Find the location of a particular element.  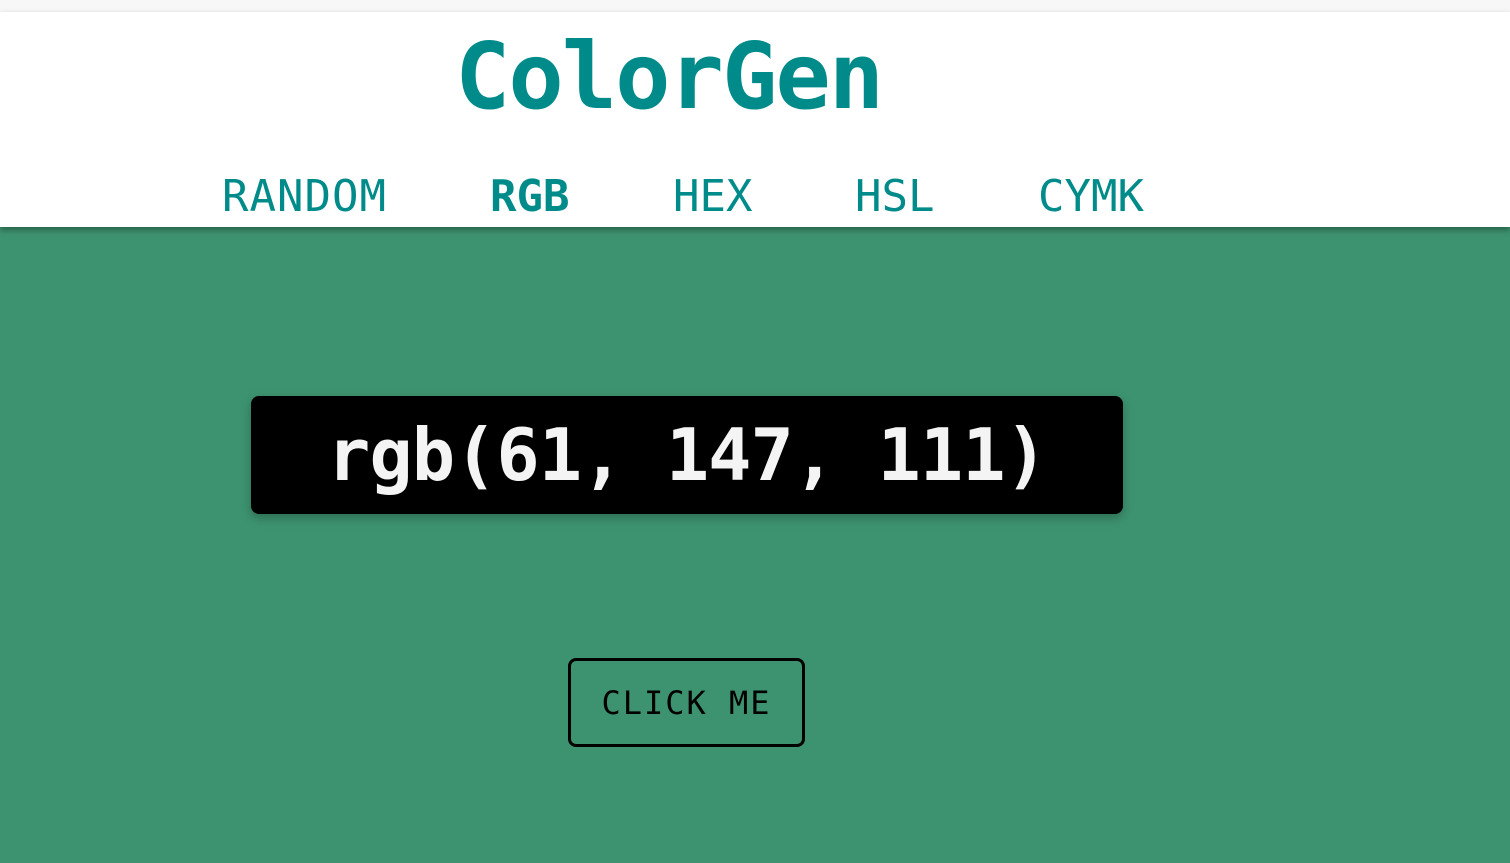

generate-color-button: CLICK ME is located at coordinates (686, 702).